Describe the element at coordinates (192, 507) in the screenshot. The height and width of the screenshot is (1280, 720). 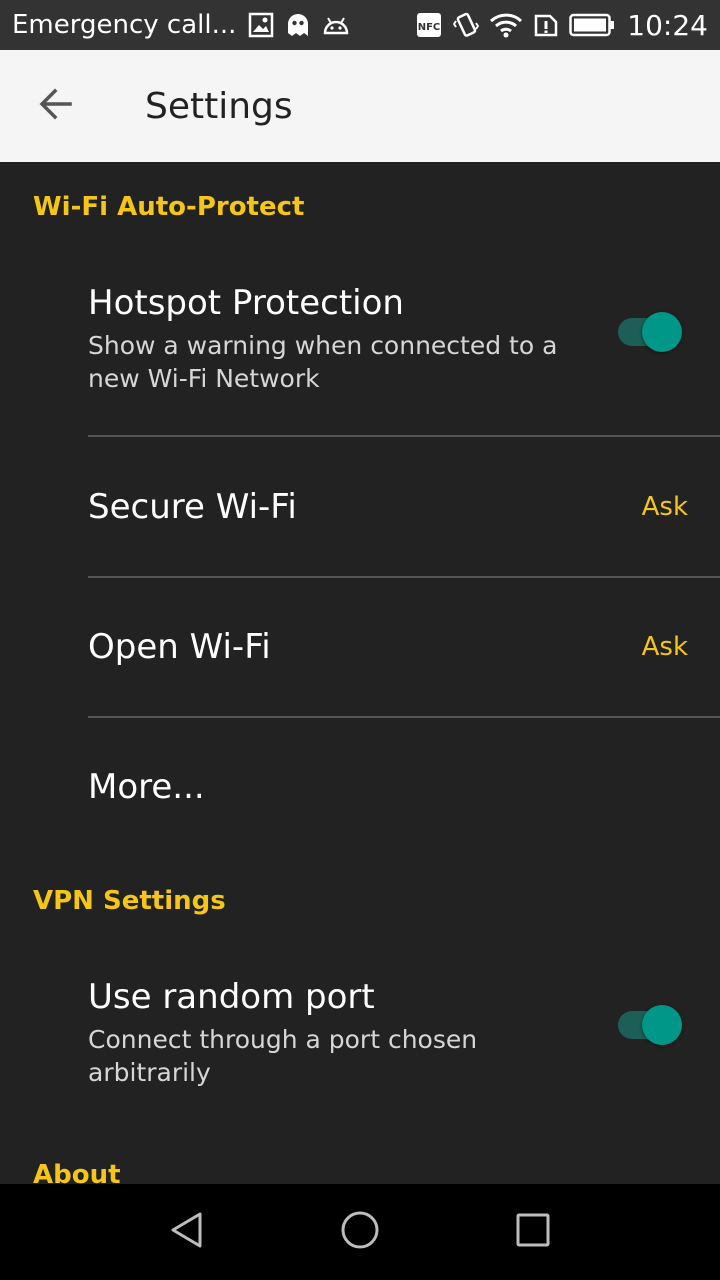
I see `secure-wifi-title: Secure Wi-Fi` at that location.